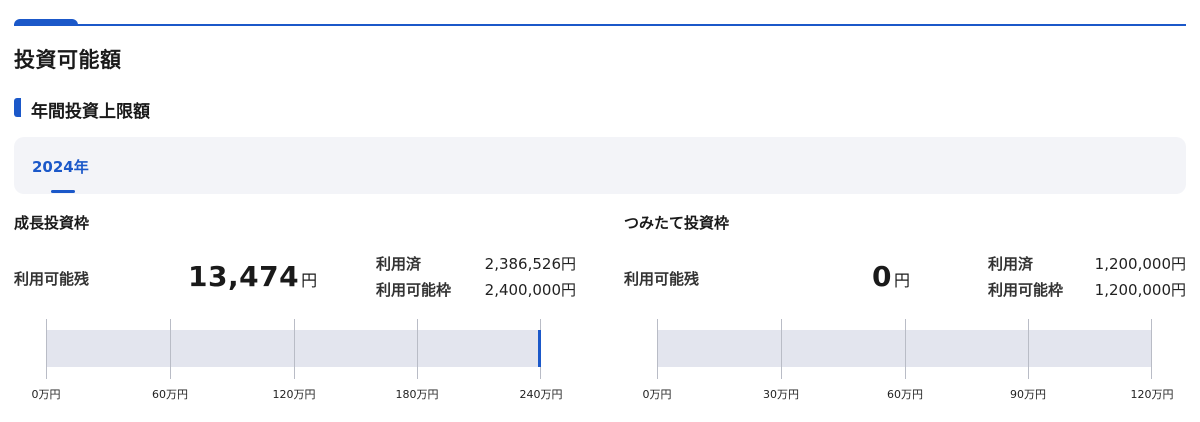  I want to click on tab-2024: 2024年, so click(60, 166).